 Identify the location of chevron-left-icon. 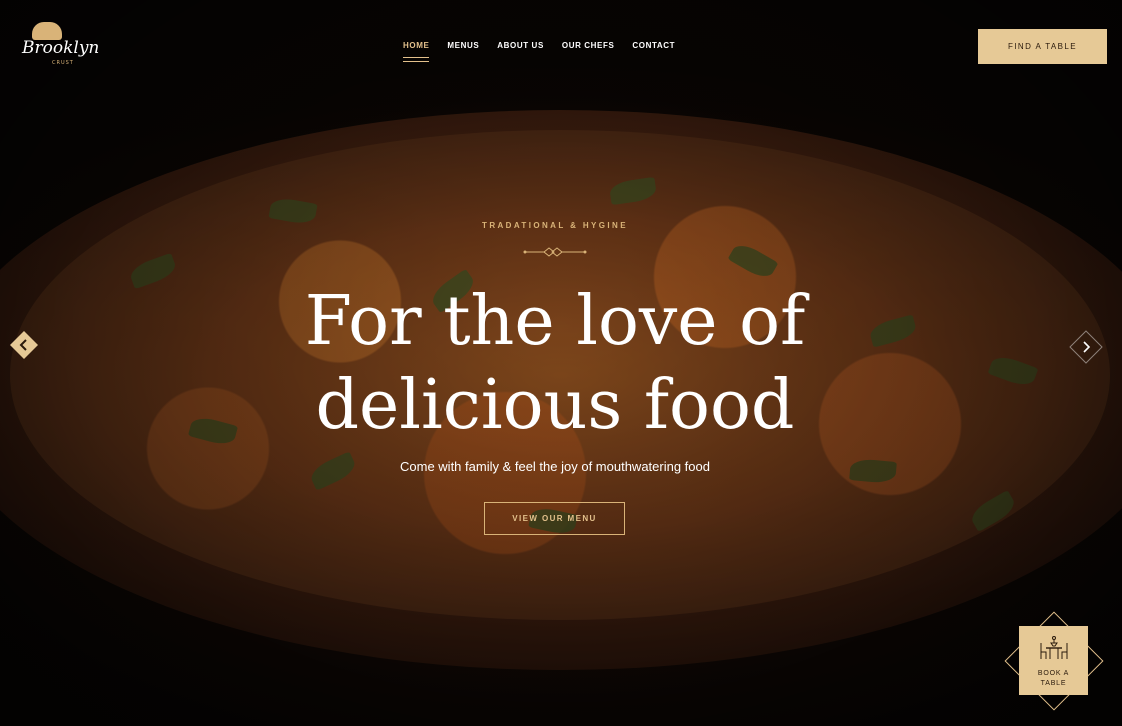
(24, 345).